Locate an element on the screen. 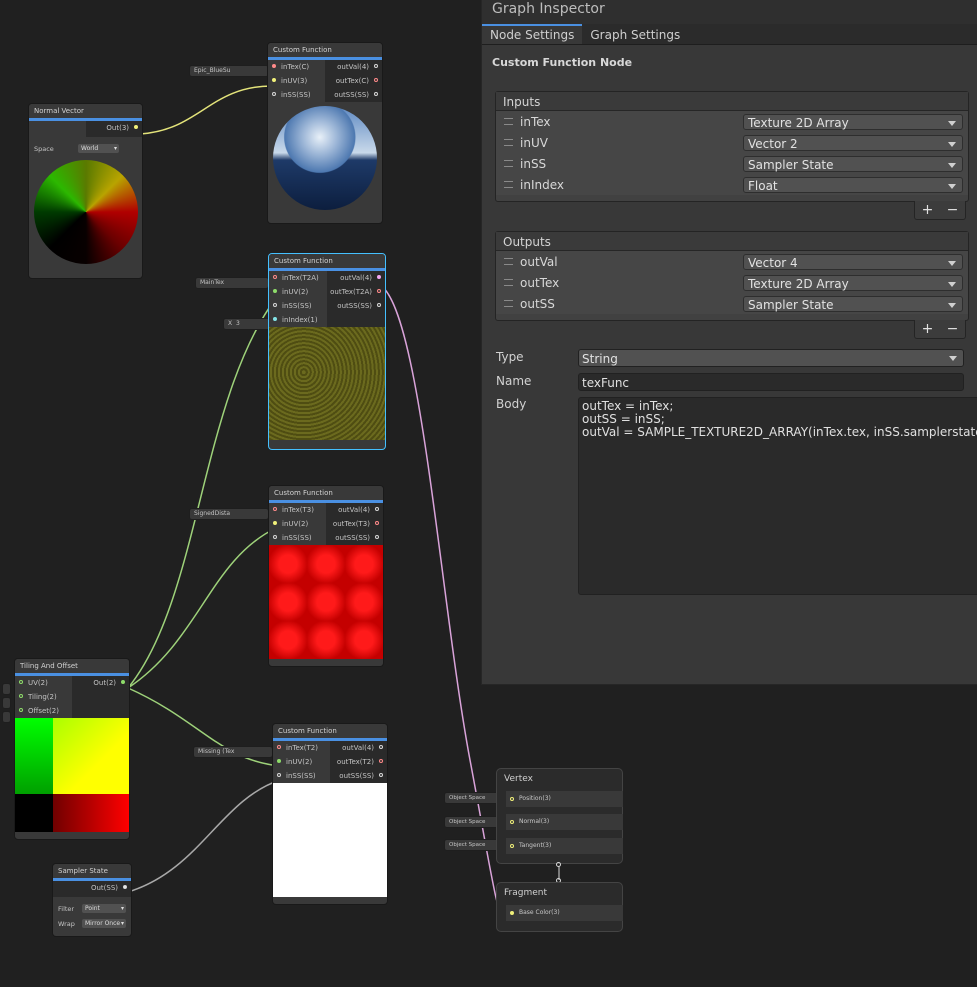 The width and height of the screenshot is (977, 987). type-label: Type is located at coordinates (510, 357).